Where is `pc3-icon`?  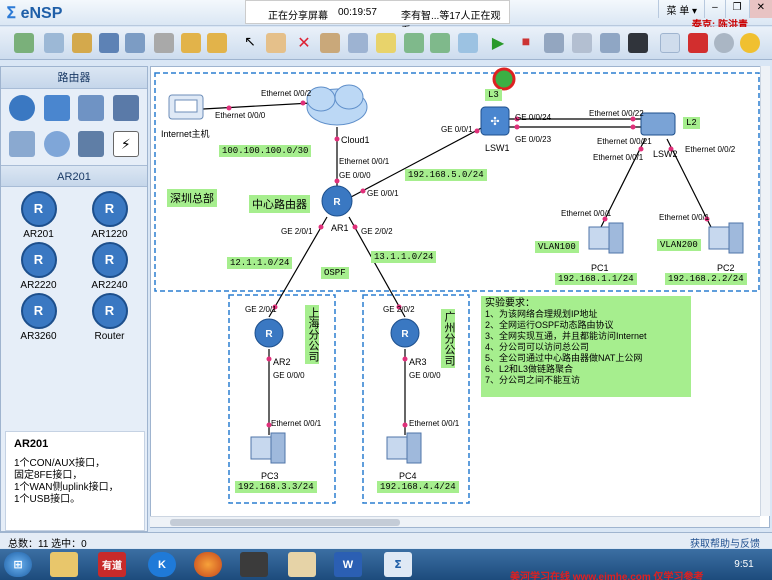
pc3-icon is located at coordinates (268, 448).